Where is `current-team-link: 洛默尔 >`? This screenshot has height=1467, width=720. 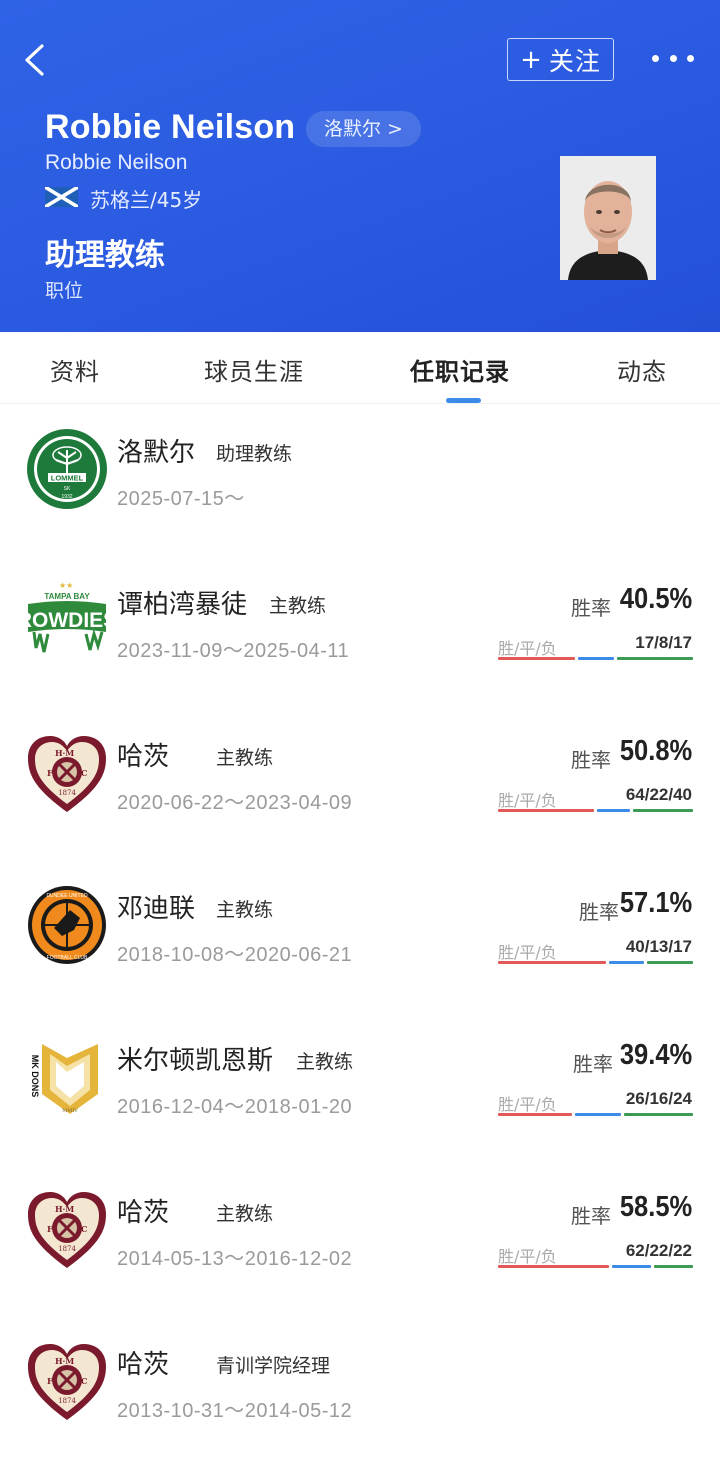 current-team-link: 洛默尔 > is located at coordinates (363, 129).